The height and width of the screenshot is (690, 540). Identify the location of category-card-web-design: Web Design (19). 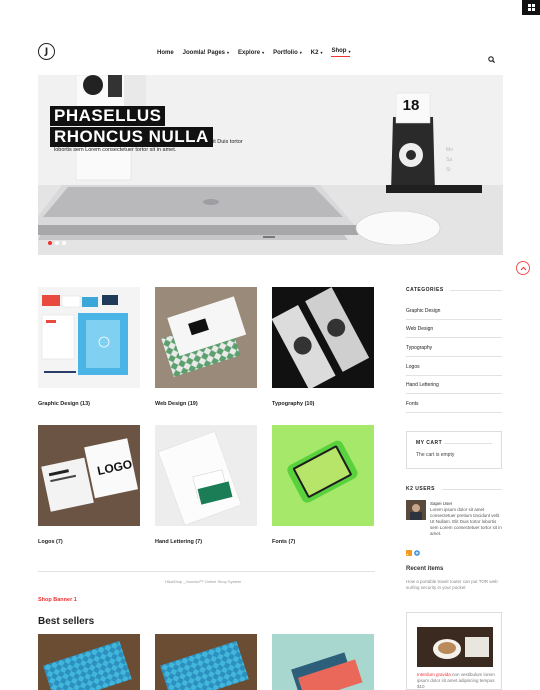
(206, 347).